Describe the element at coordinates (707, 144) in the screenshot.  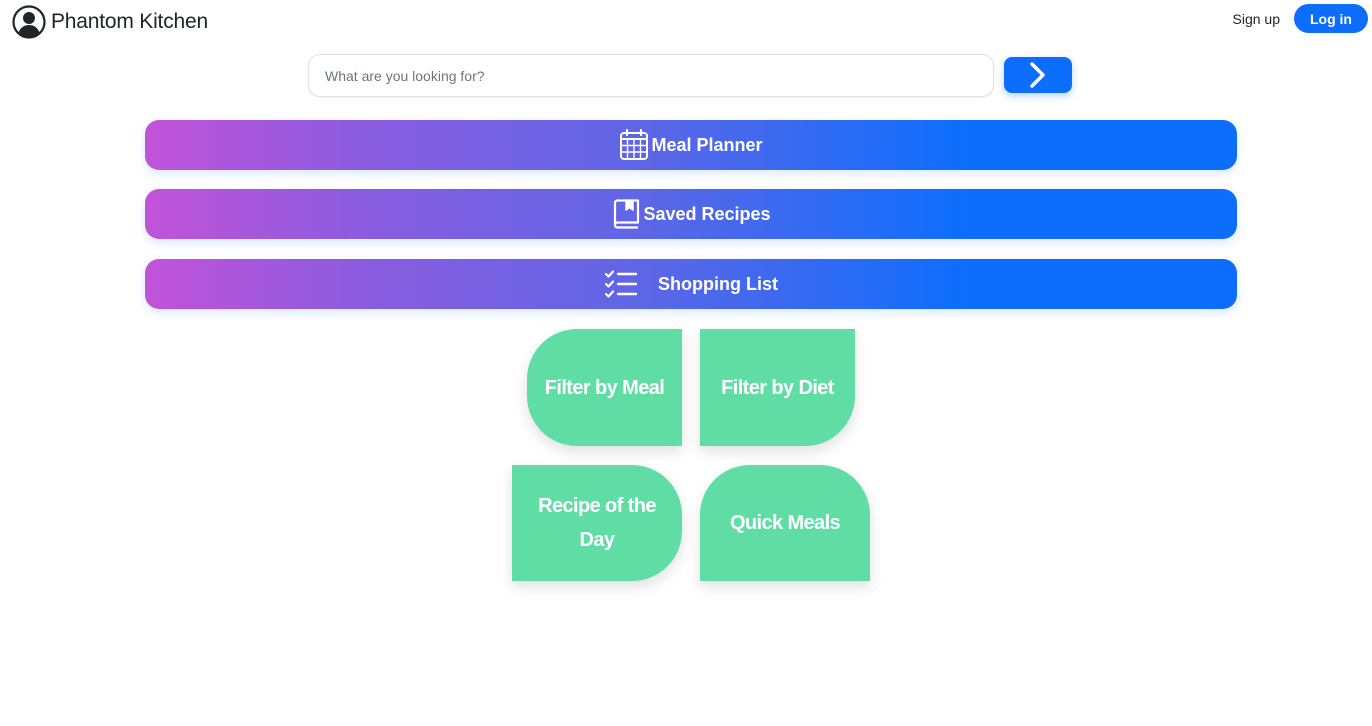
I see `meal-planner-label: Meal Planner` at that location.